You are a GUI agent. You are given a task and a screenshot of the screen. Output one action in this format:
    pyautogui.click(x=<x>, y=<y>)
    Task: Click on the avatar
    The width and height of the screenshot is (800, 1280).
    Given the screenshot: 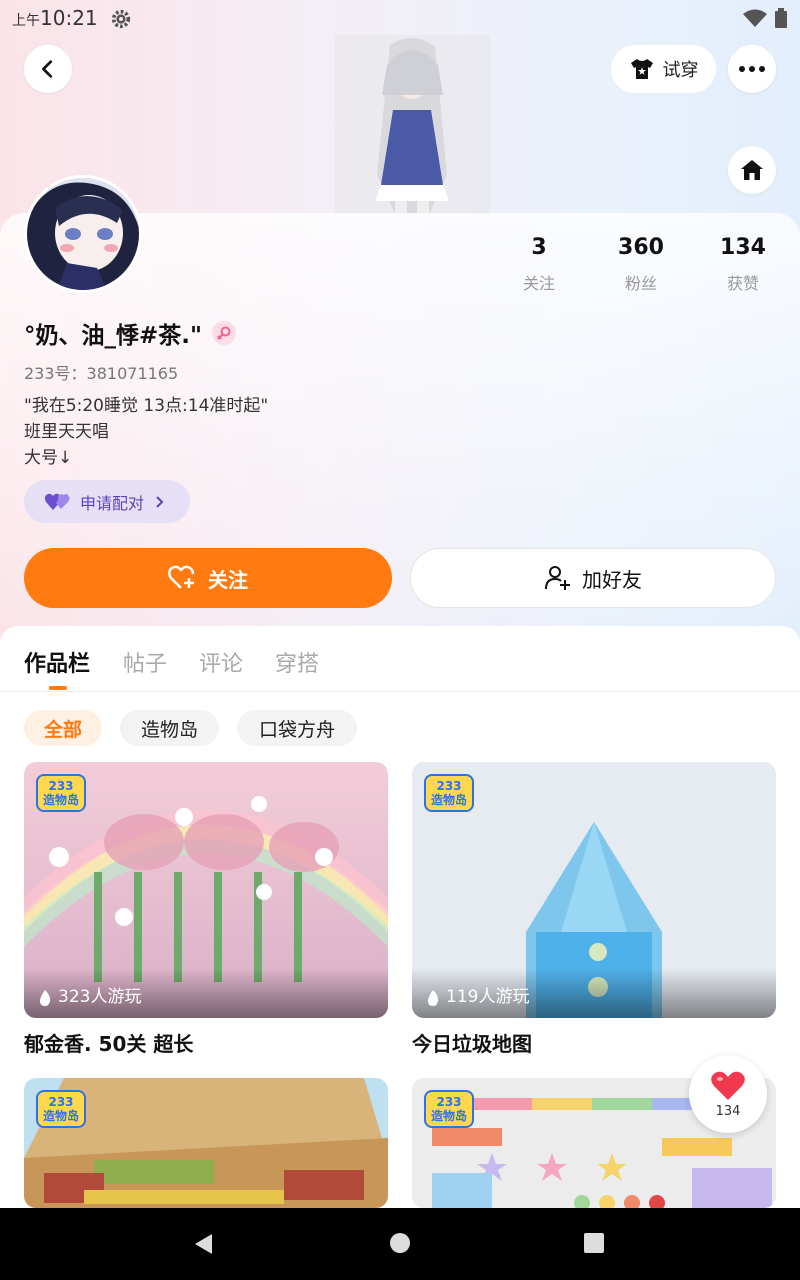 What is the action you would take?
    pyautogui.click(x=83, y=234)
    